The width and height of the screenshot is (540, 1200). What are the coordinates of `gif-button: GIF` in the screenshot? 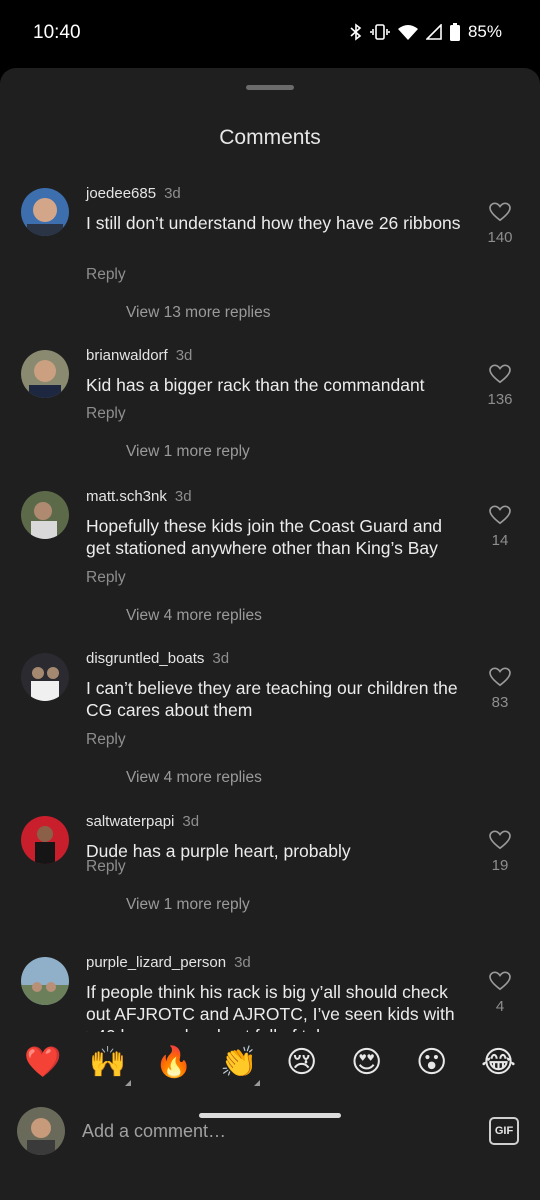 It's located at (504, 1131).